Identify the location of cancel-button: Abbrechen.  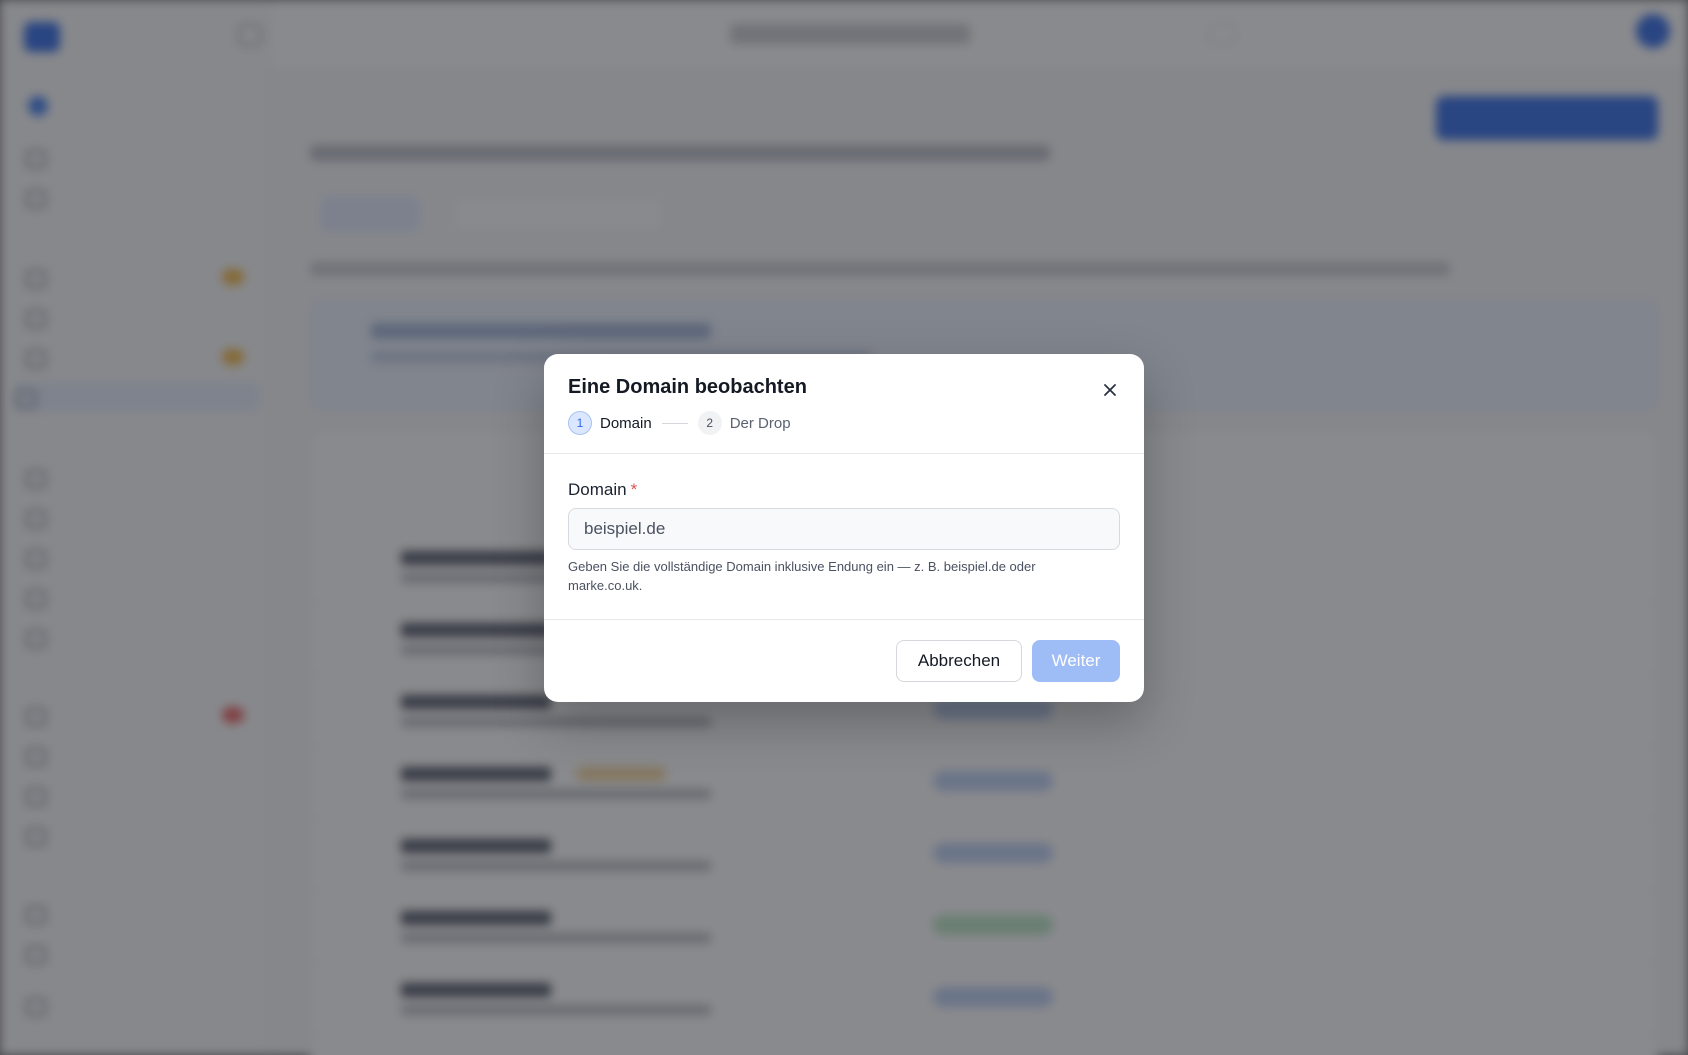
(959, 661).